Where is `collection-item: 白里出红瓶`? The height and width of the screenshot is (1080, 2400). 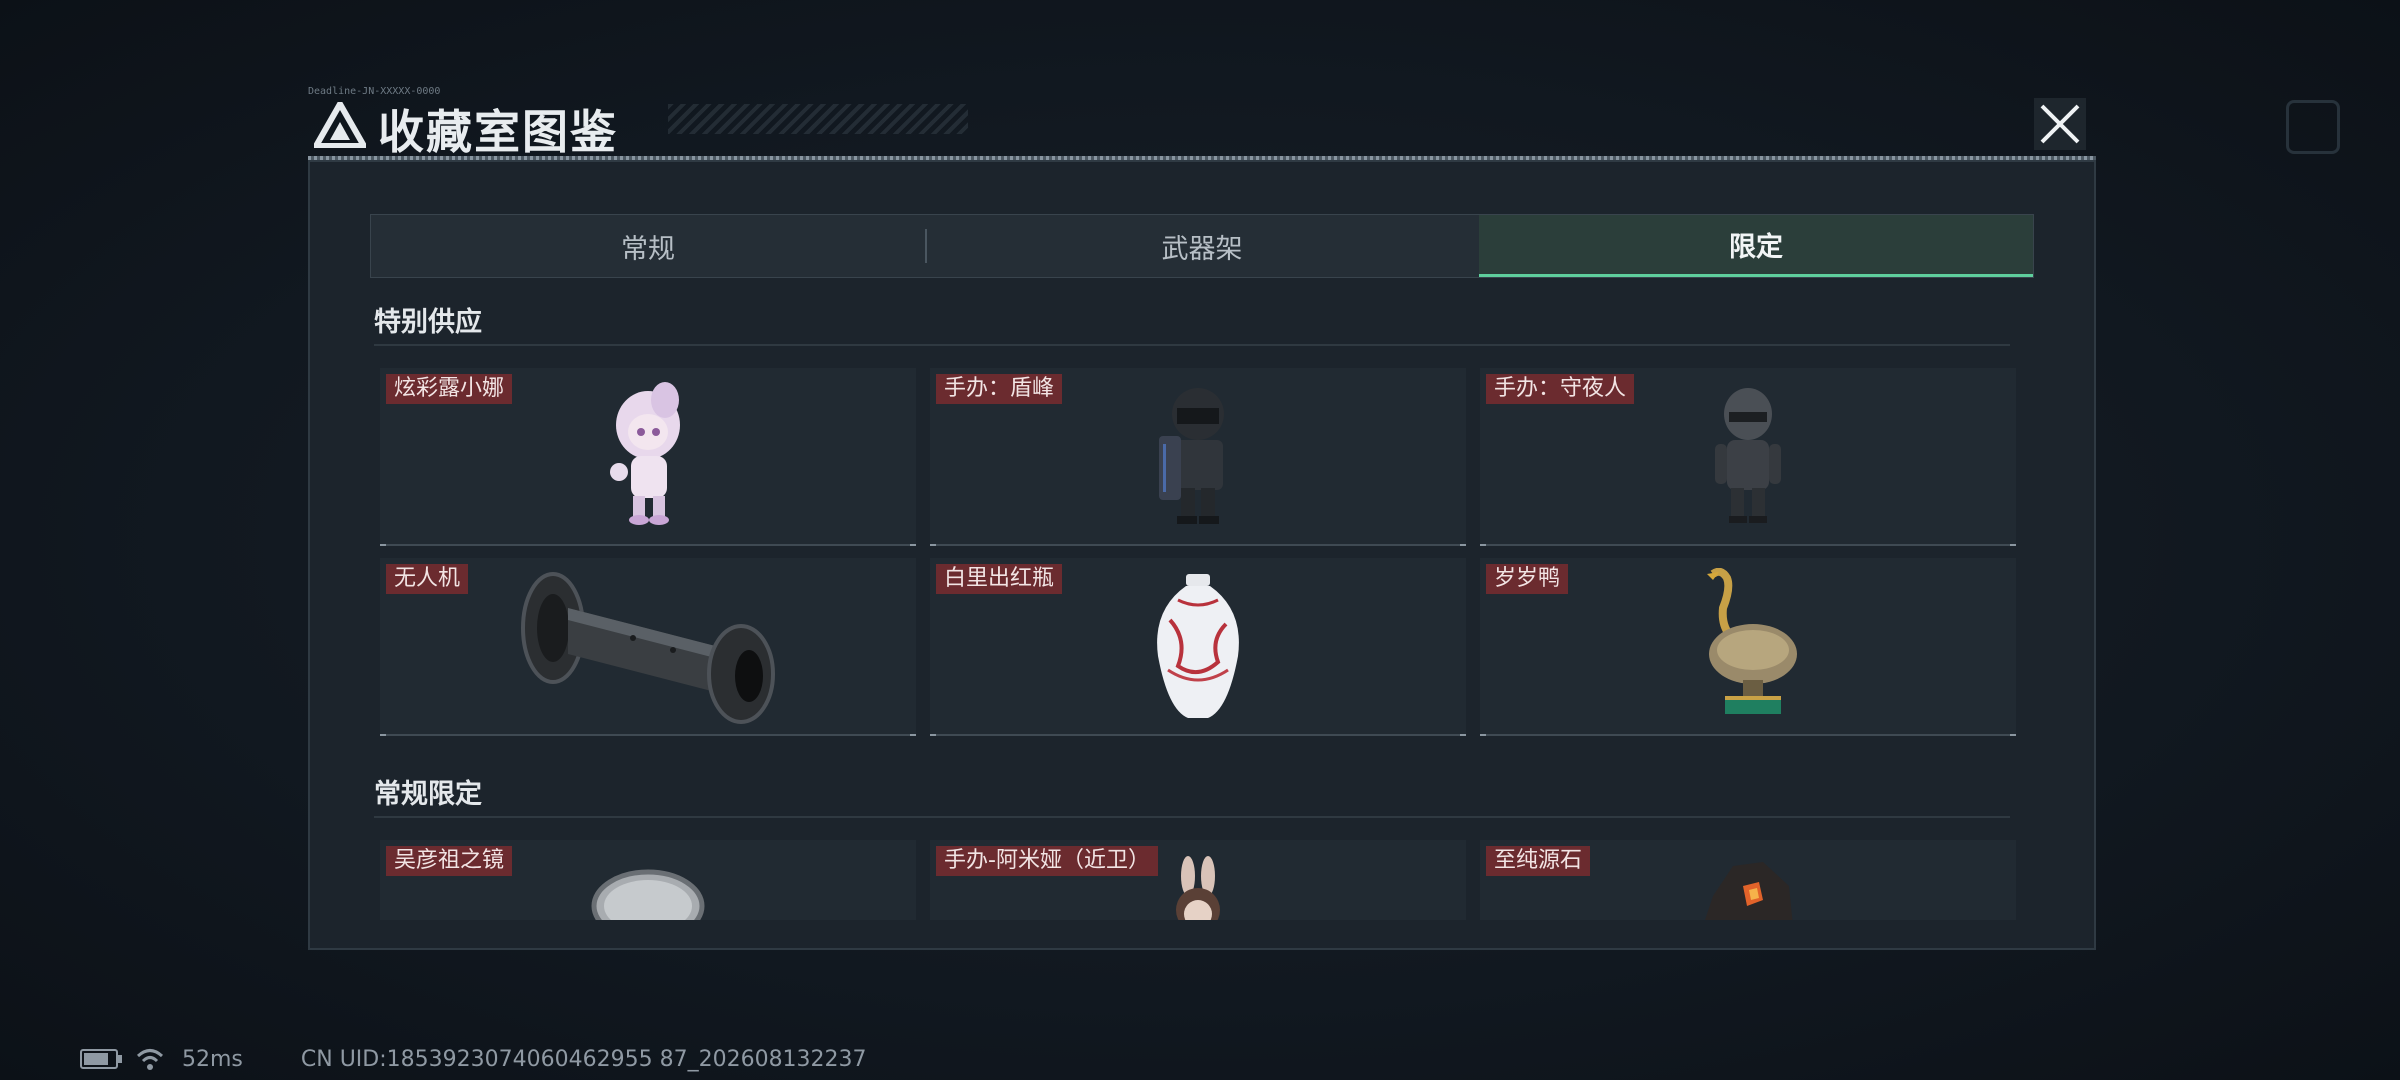 collection-item: 白里出红瓶 is located at coordinates (1198, 647).